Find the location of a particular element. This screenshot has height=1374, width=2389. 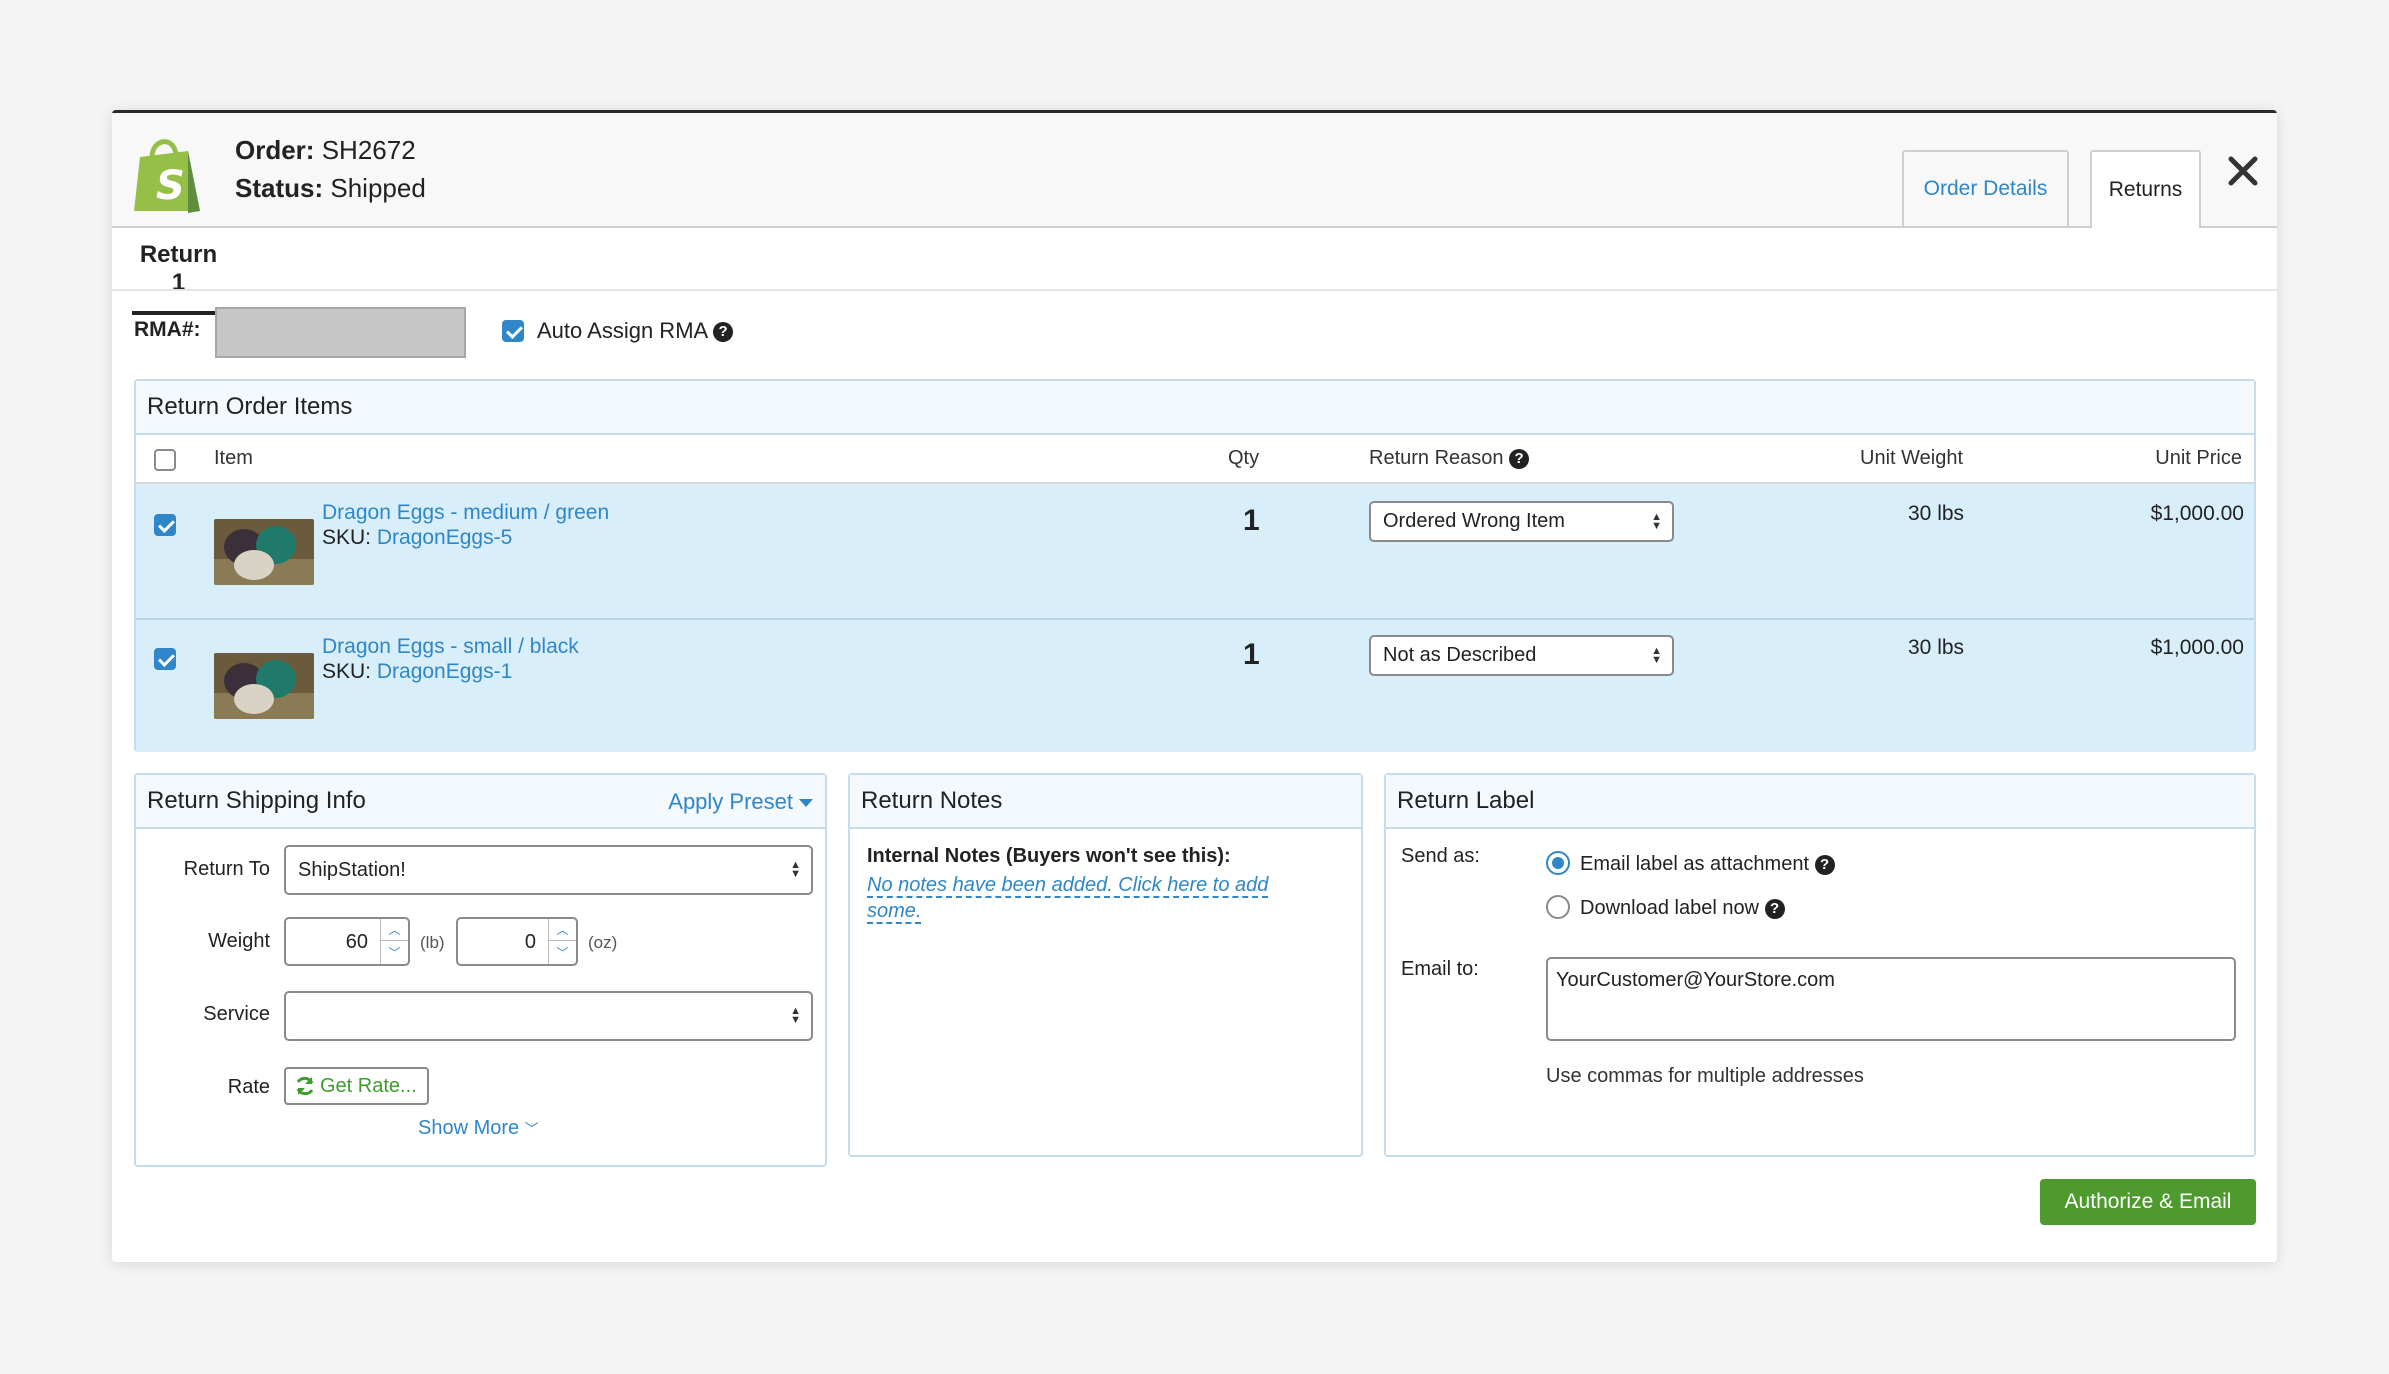

product-link: Dragon Eggs - small / black is located at coordinates (450, 647).